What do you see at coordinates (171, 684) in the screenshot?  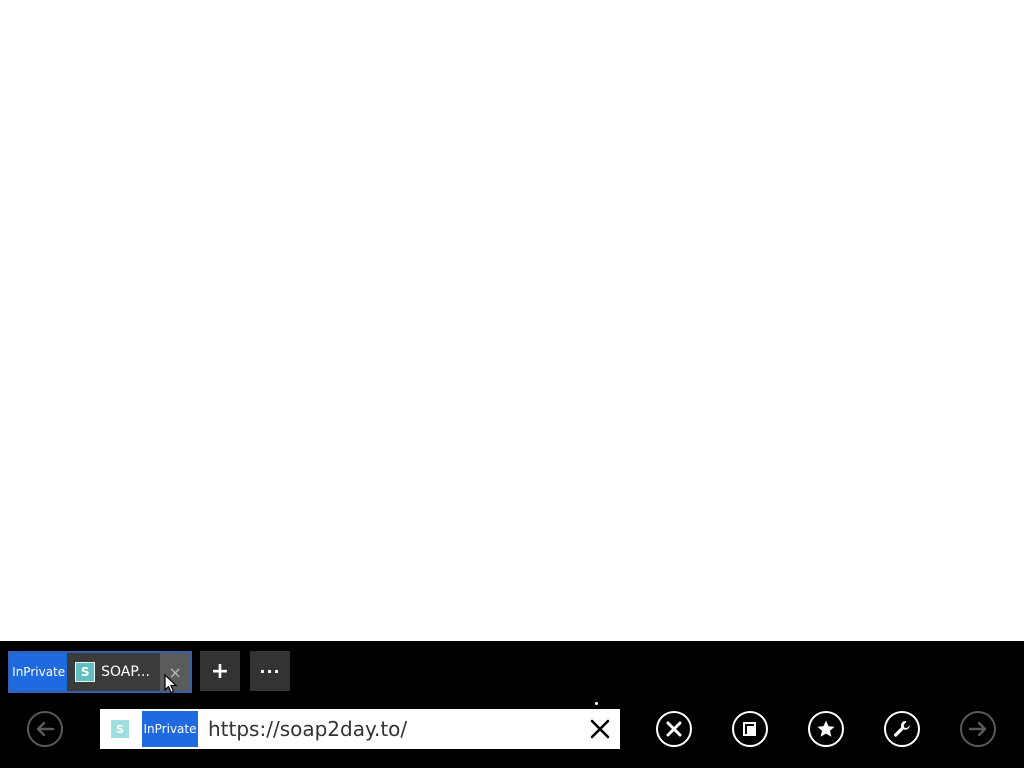 I see `mouse-cursor-icon` at bounding box center [171, 684].